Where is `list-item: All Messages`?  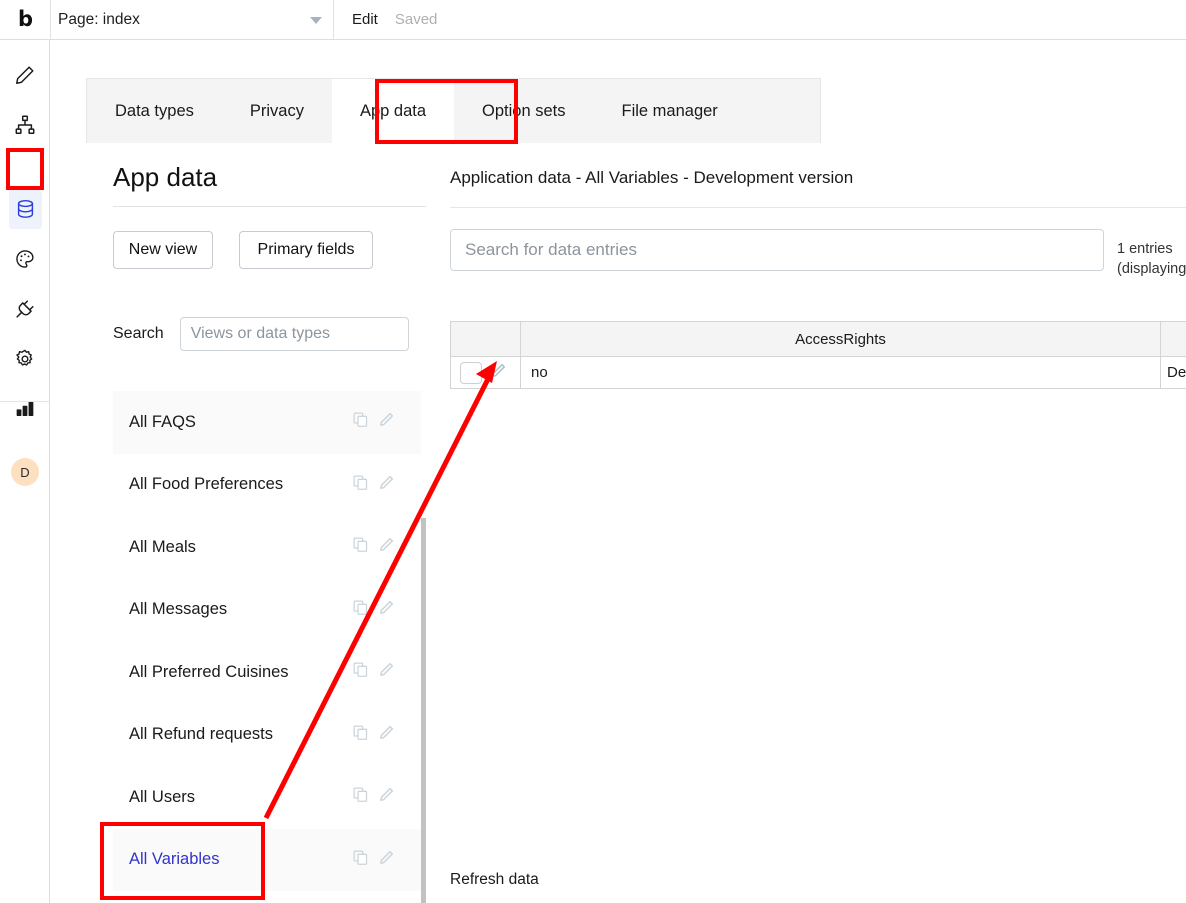 list-item: All Messages is located at coordinates (267, 610).